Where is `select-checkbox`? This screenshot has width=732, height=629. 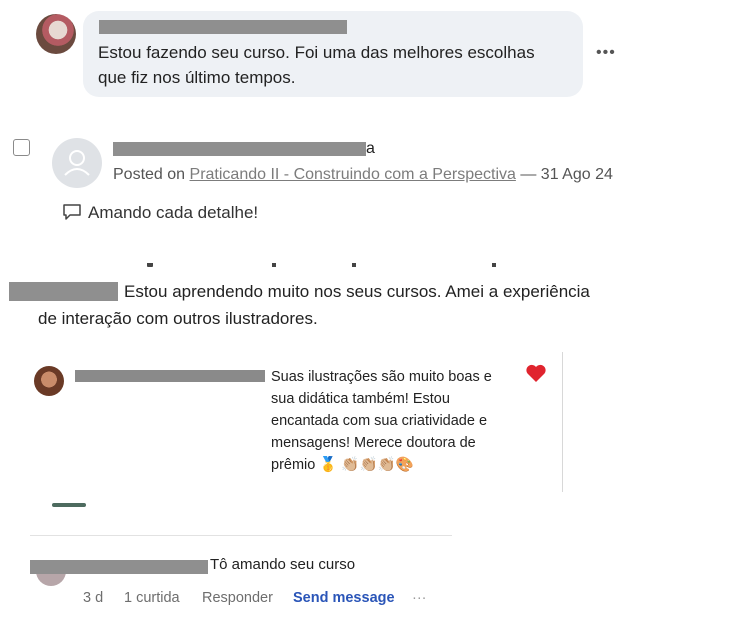 select-checkbox is located at coordinates (21, 147).